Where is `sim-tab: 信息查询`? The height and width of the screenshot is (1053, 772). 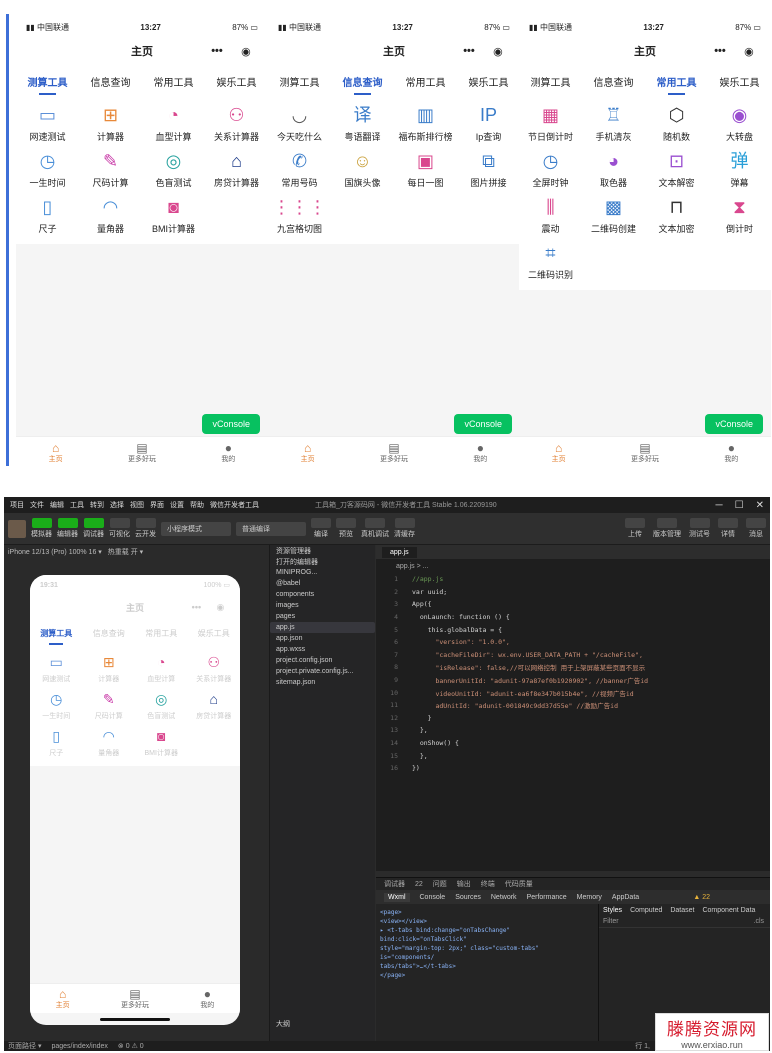 sim-tab: 信息查询 is located at coordinates (109, 633).